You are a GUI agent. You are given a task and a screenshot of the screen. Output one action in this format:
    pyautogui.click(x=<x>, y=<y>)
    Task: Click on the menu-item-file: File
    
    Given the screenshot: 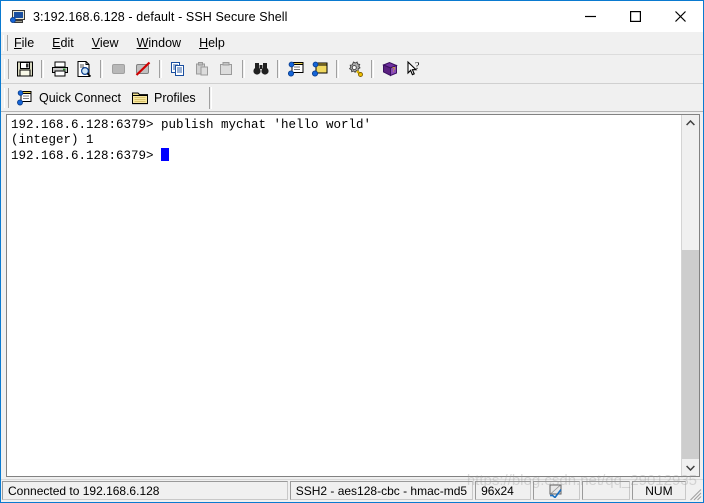 What is the action you would take?
    pyautogui.click(x=24, y=43)
    